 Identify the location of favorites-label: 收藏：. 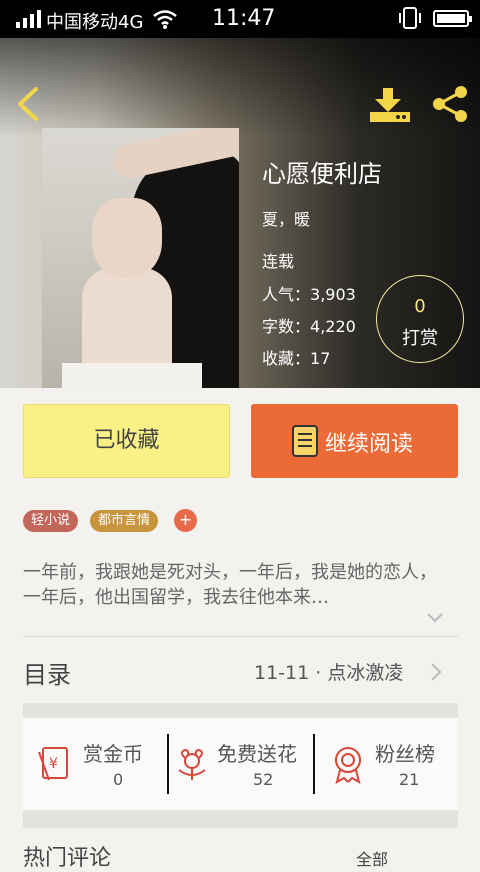
(286, 358).